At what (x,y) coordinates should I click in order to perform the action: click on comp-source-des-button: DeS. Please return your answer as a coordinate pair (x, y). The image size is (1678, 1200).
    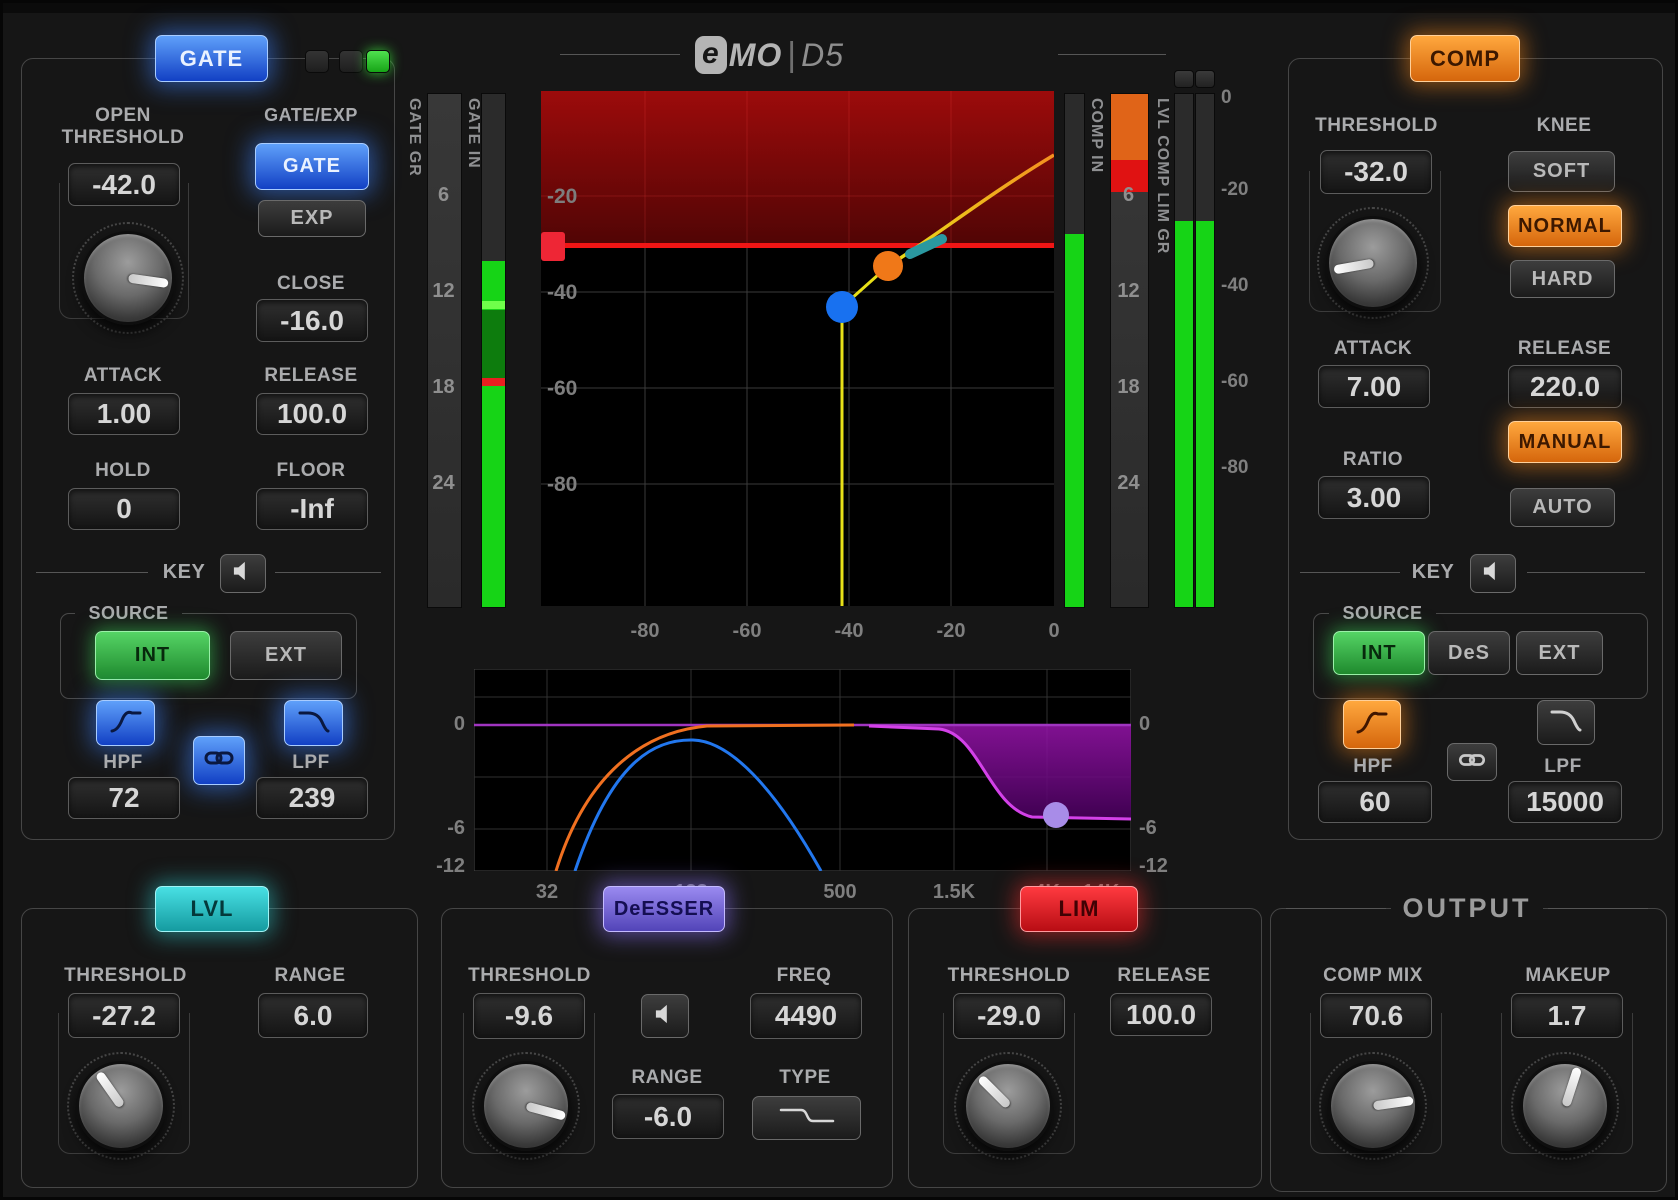
    Looking at the image, I should click on (1469, 653).